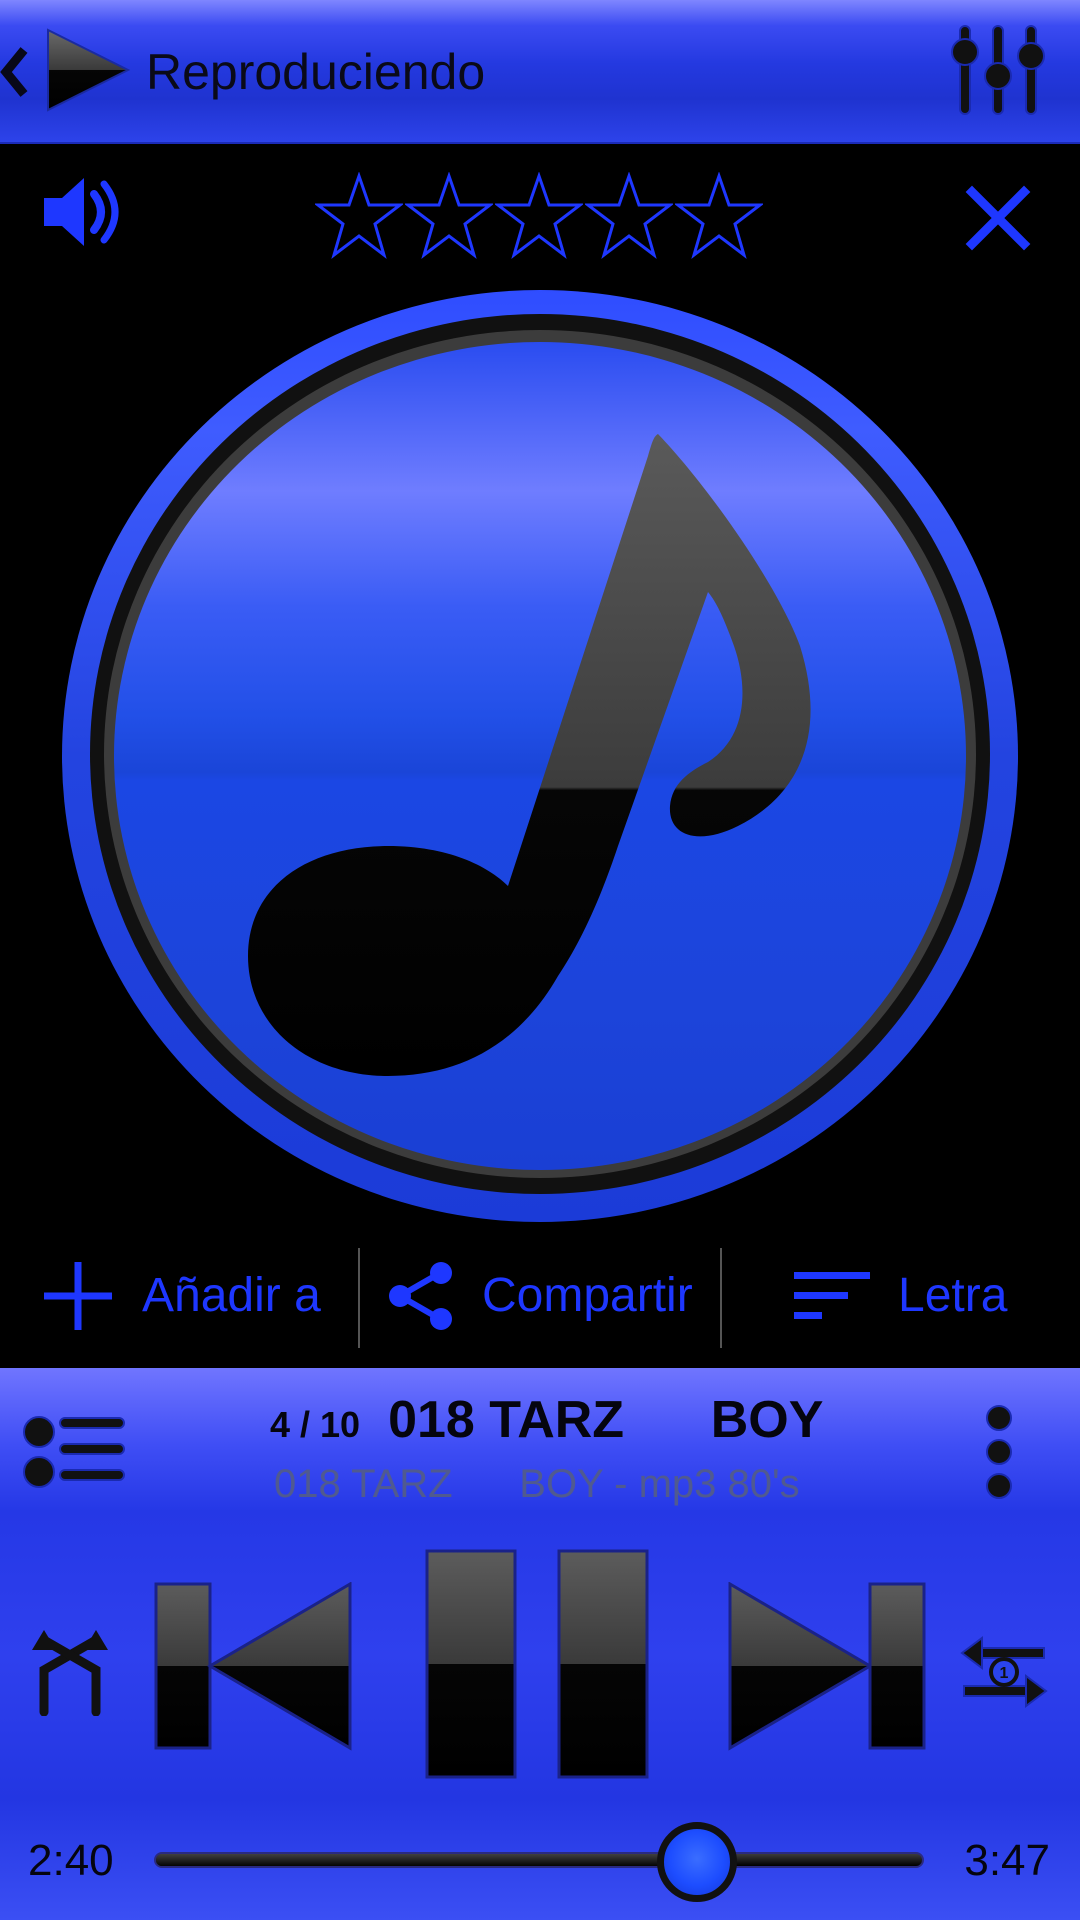 The width and height of the screenshot is (1080, 1920). Describe the element at coordinates (71, 1860) in the screenshot. I see `current-time: 2:40` at that location.